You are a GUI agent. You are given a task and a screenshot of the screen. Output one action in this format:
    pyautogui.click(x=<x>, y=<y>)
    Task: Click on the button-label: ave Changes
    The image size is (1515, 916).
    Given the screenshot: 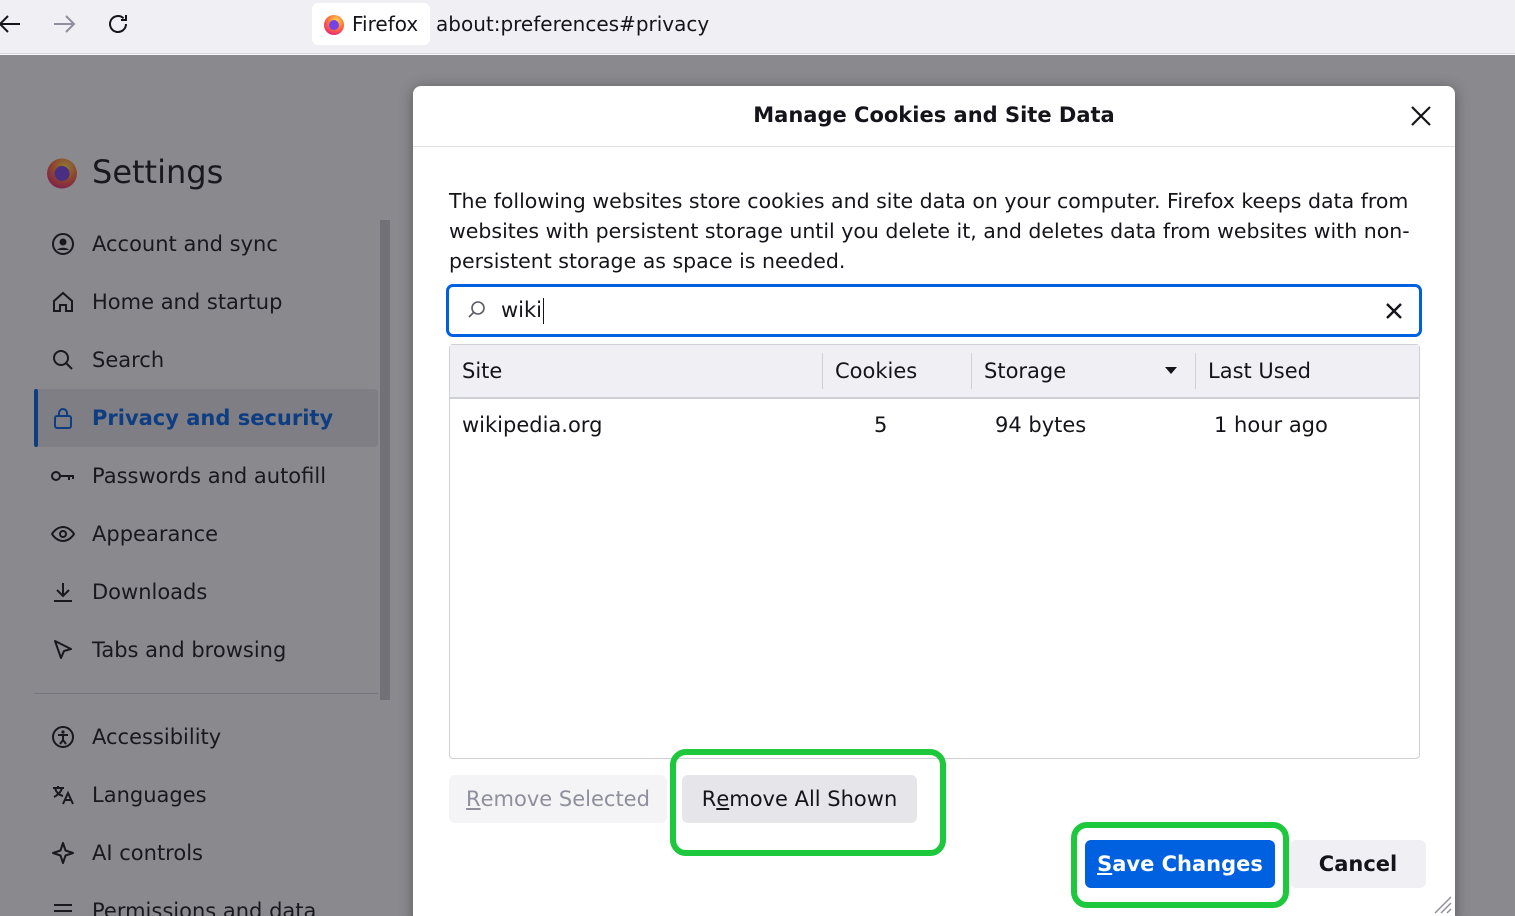 What is the action you would take?
    pyautogui.click(x=1187, y=864)
    